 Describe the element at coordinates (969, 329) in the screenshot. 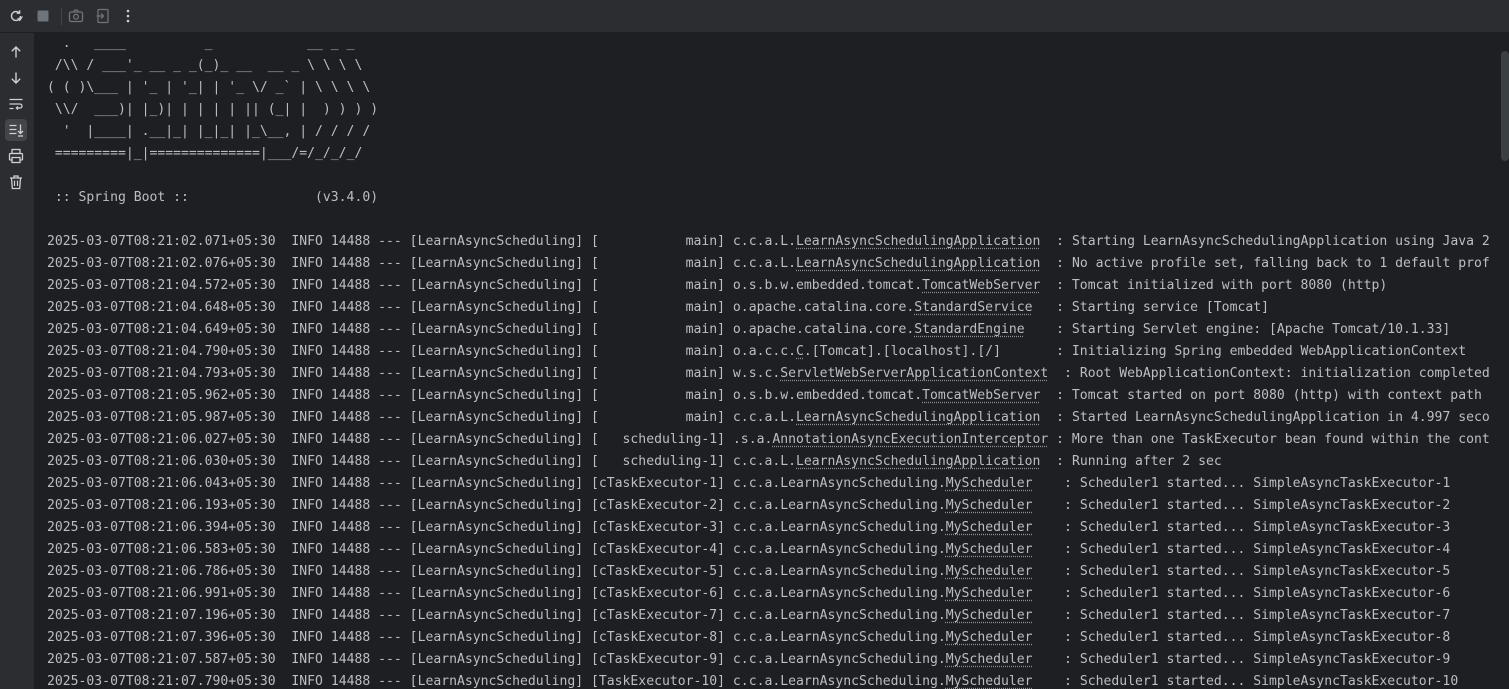

I see `log-logger-class-link: StandardEngine` at that location.